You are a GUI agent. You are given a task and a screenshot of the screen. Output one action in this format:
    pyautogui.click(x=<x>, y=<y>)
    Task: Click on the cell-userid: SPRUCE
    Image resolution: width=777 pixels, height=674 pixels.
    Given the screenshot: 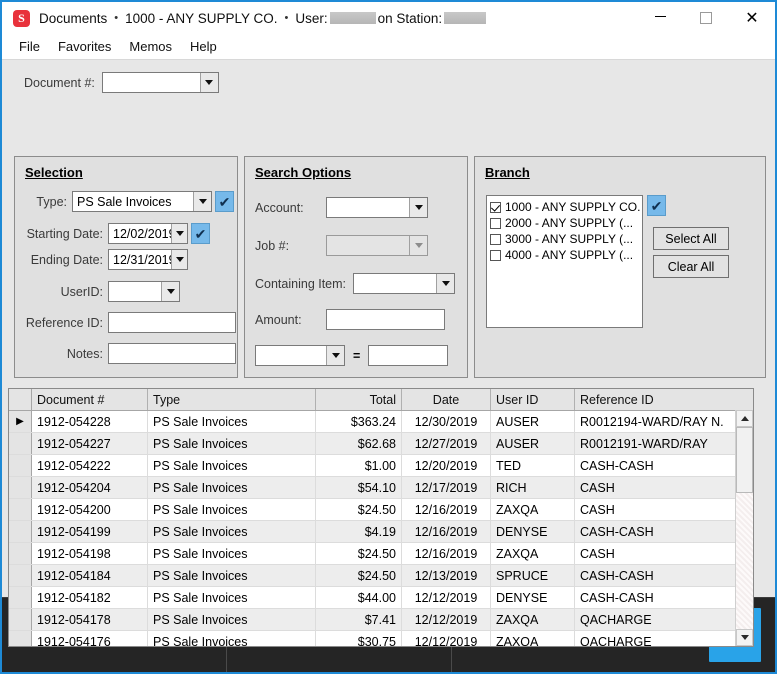 What is the action you would take?
    pyautogui.click(x=532, y=575)
    